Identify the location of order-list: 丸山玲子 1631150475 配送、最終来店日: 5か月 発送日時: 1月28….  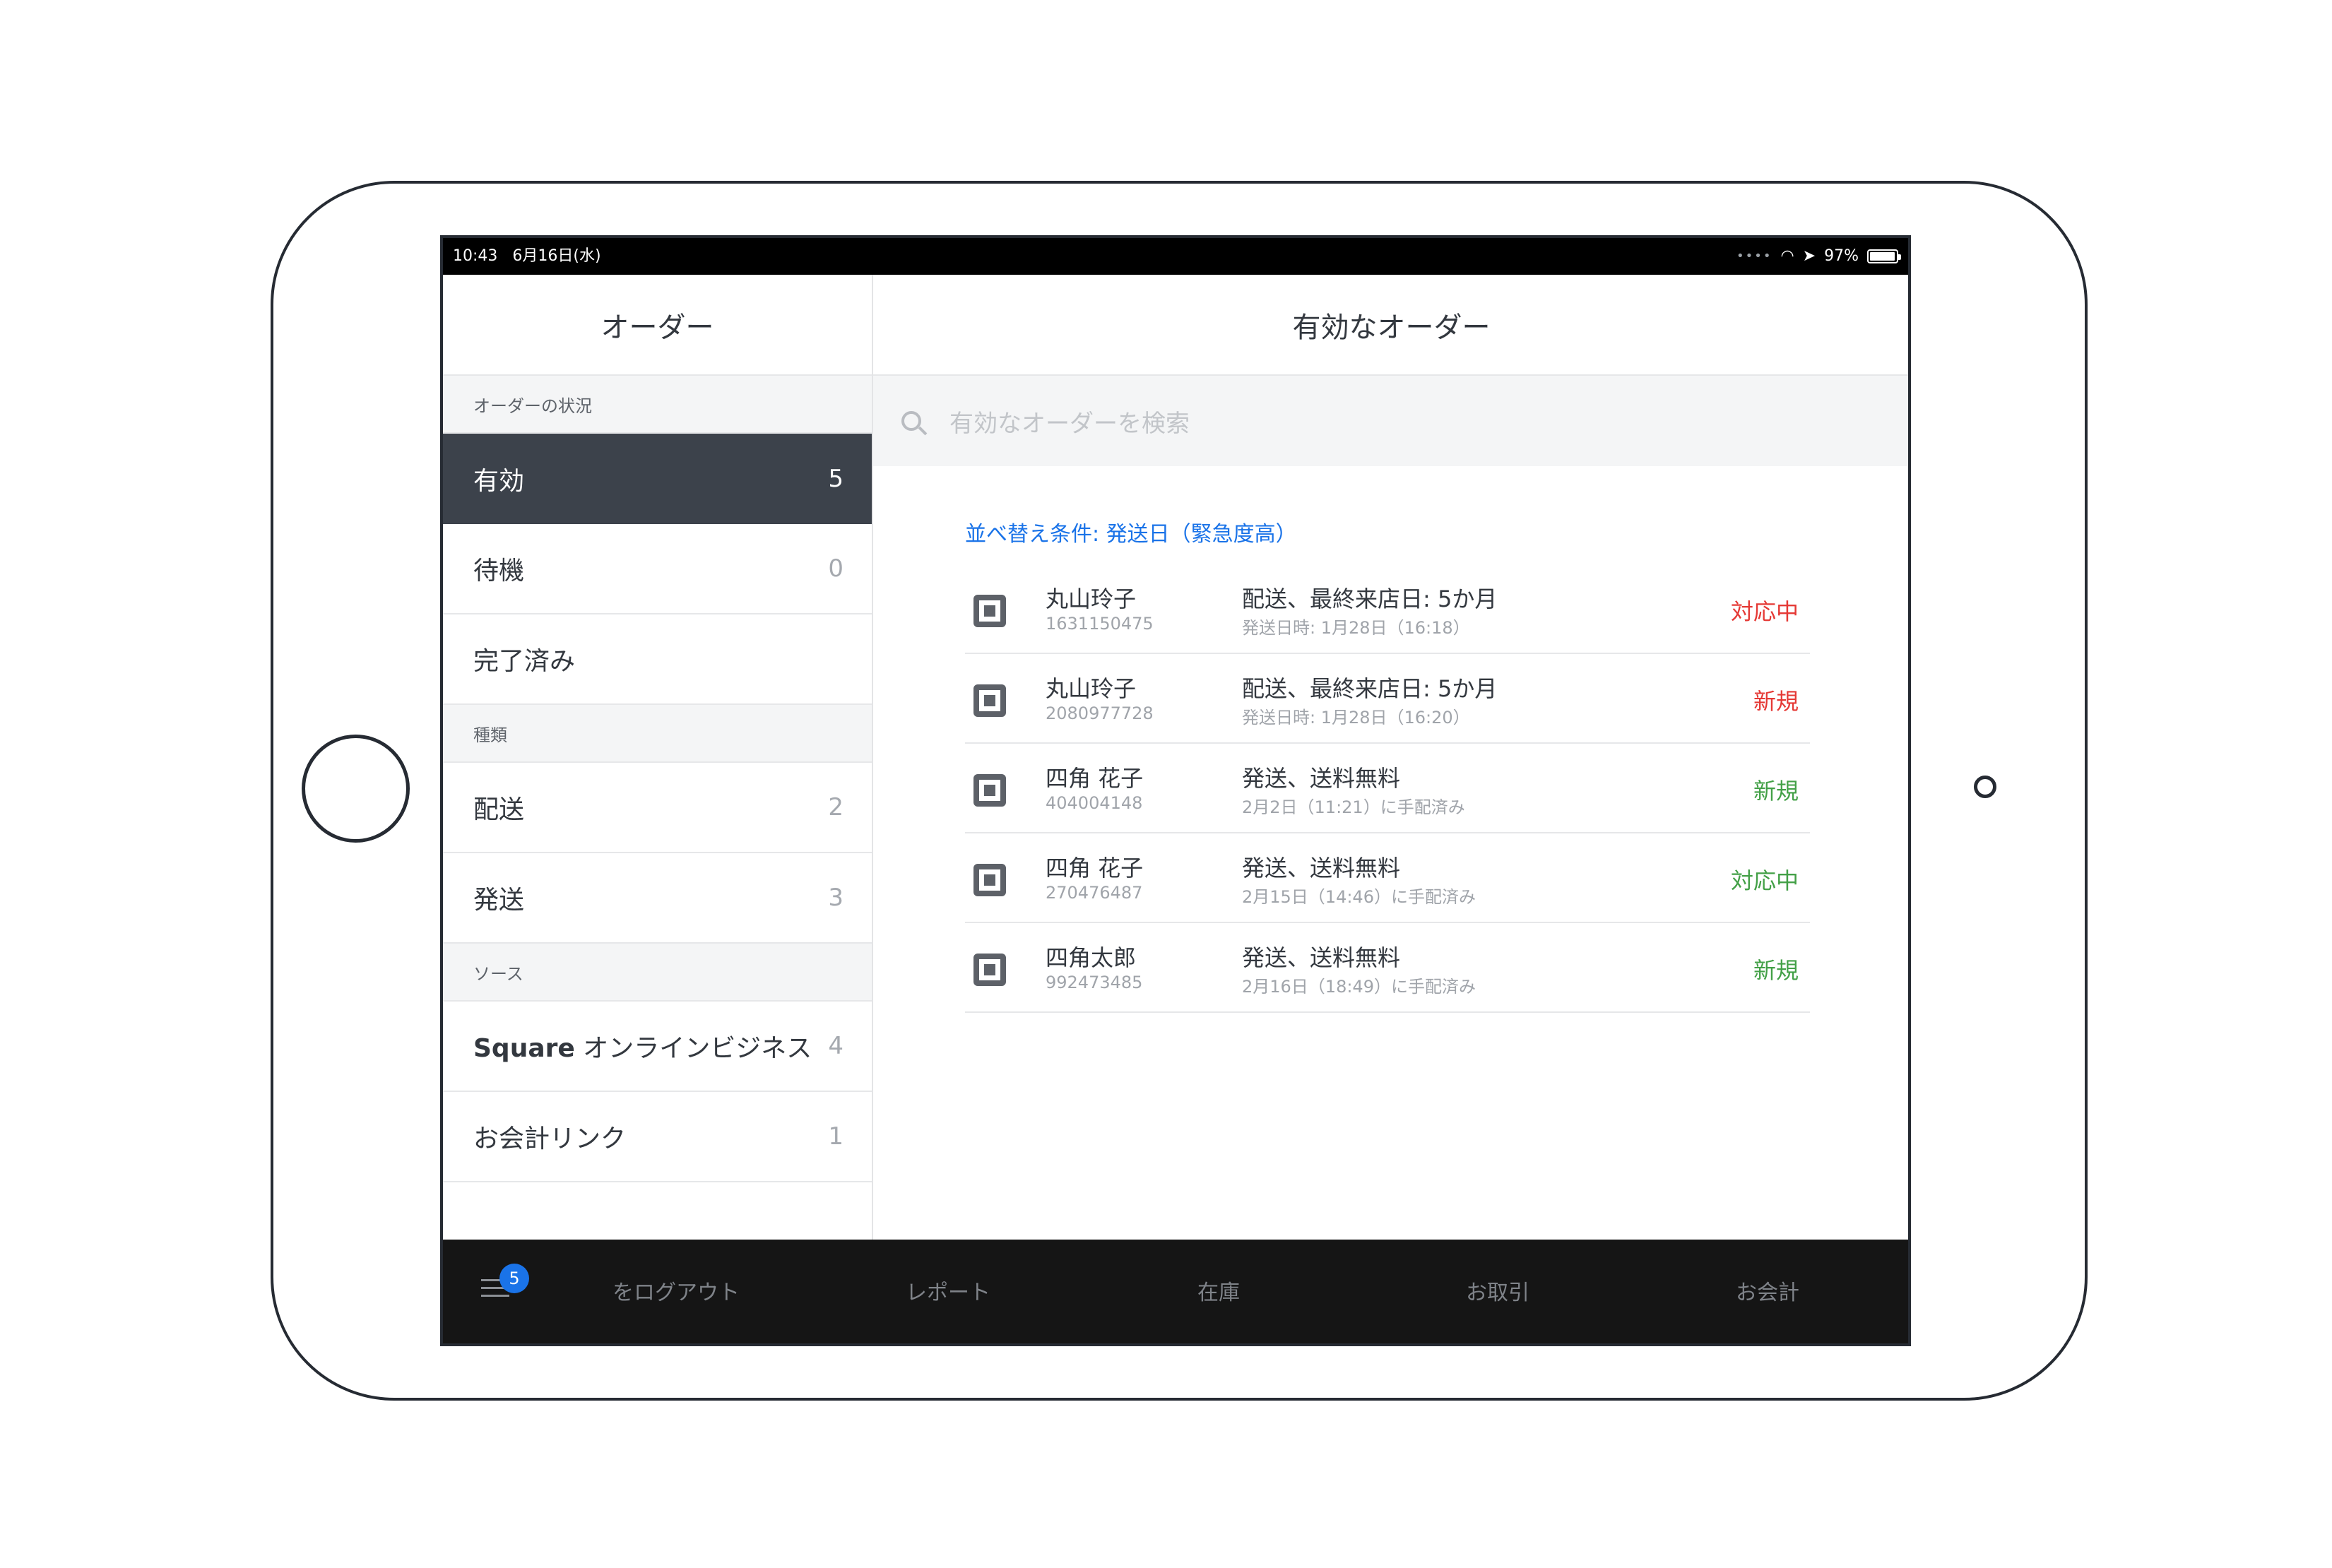
(1387, 788).